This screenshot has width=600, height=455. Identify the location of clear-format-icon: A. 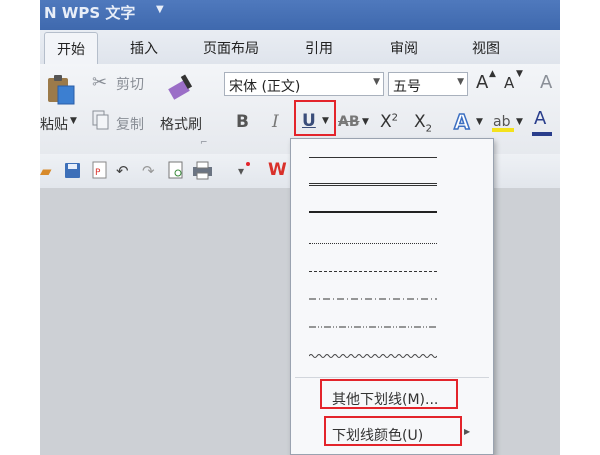
(546, 82).